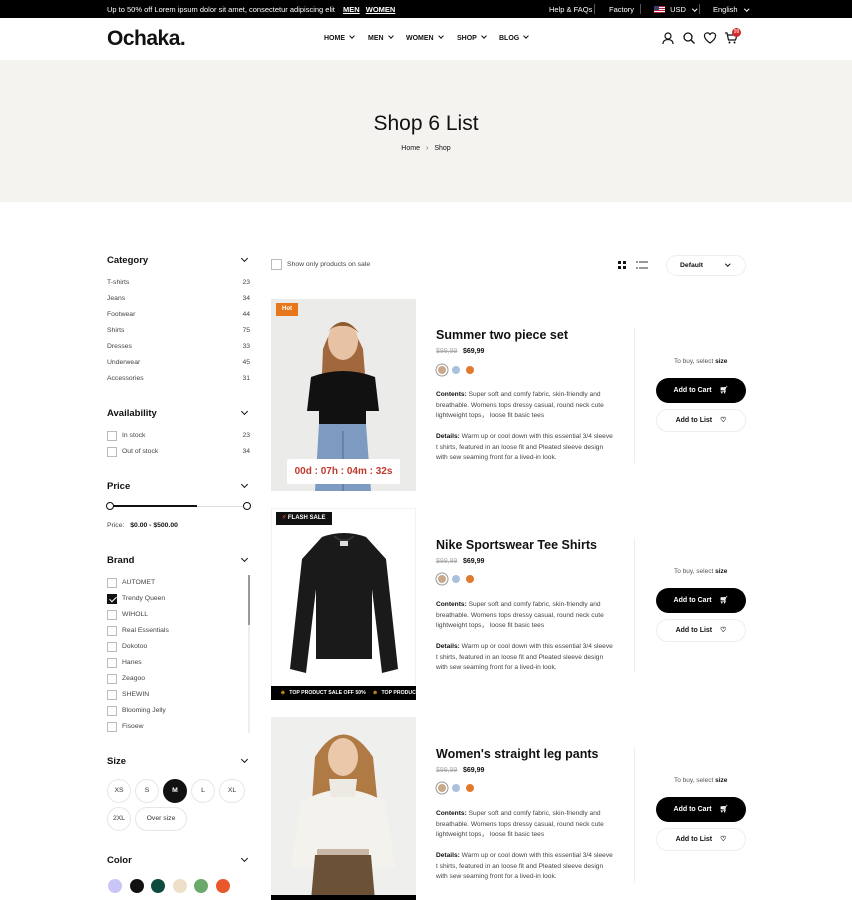 This screenshot has width=852, height=900. I want to click on size-chip-2xl: 2XL, so click(119, 819).